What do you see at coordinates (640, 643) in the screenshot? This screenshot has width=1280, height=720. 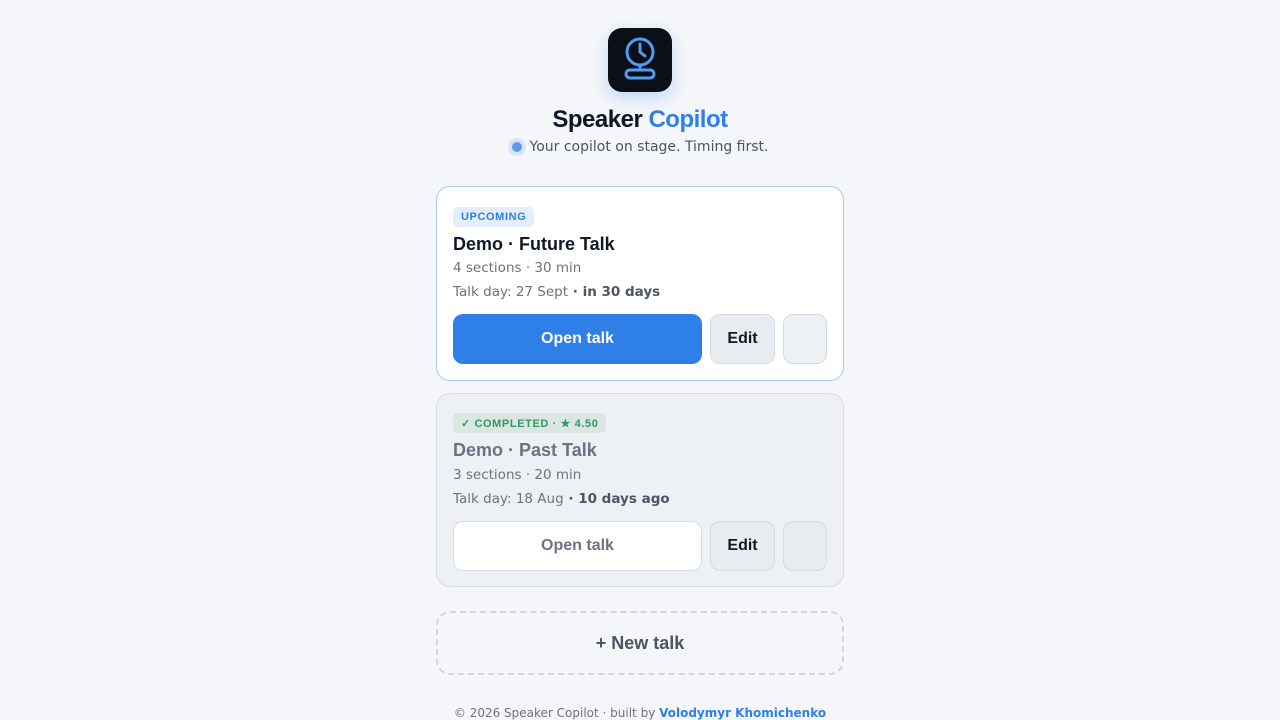 I see `new-talk-button: + New talk` at bounding box center [640, 643].